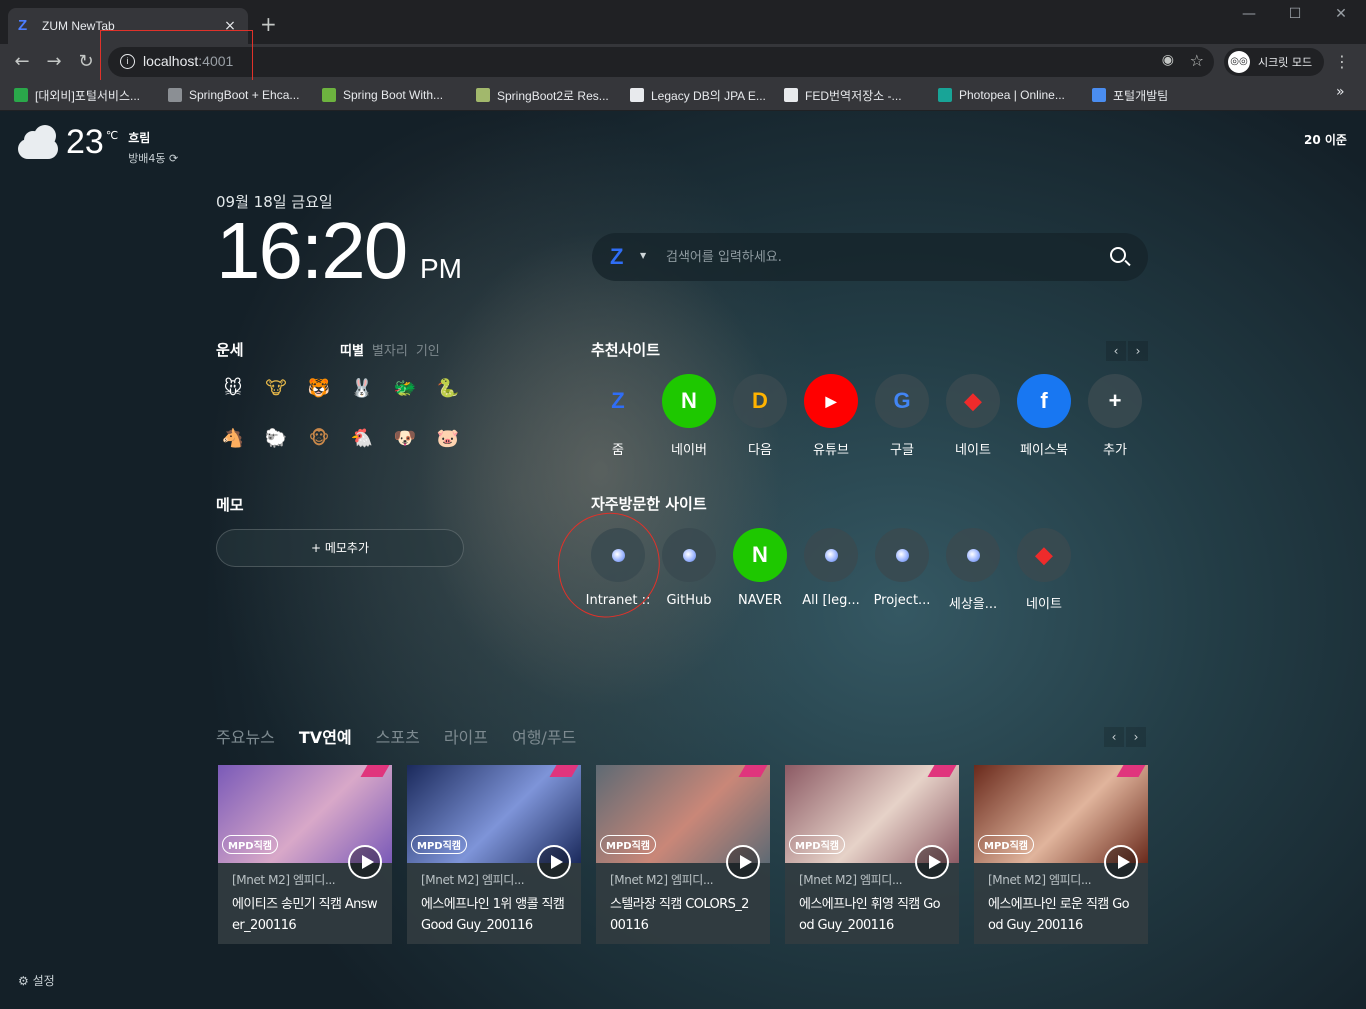 Image resolution: width=1366 pixels, height=1009 pixels. What do you see at coordinates (1118, 255) in the screenshot?
I see `search-icon` at bounding box center [1118, 255].